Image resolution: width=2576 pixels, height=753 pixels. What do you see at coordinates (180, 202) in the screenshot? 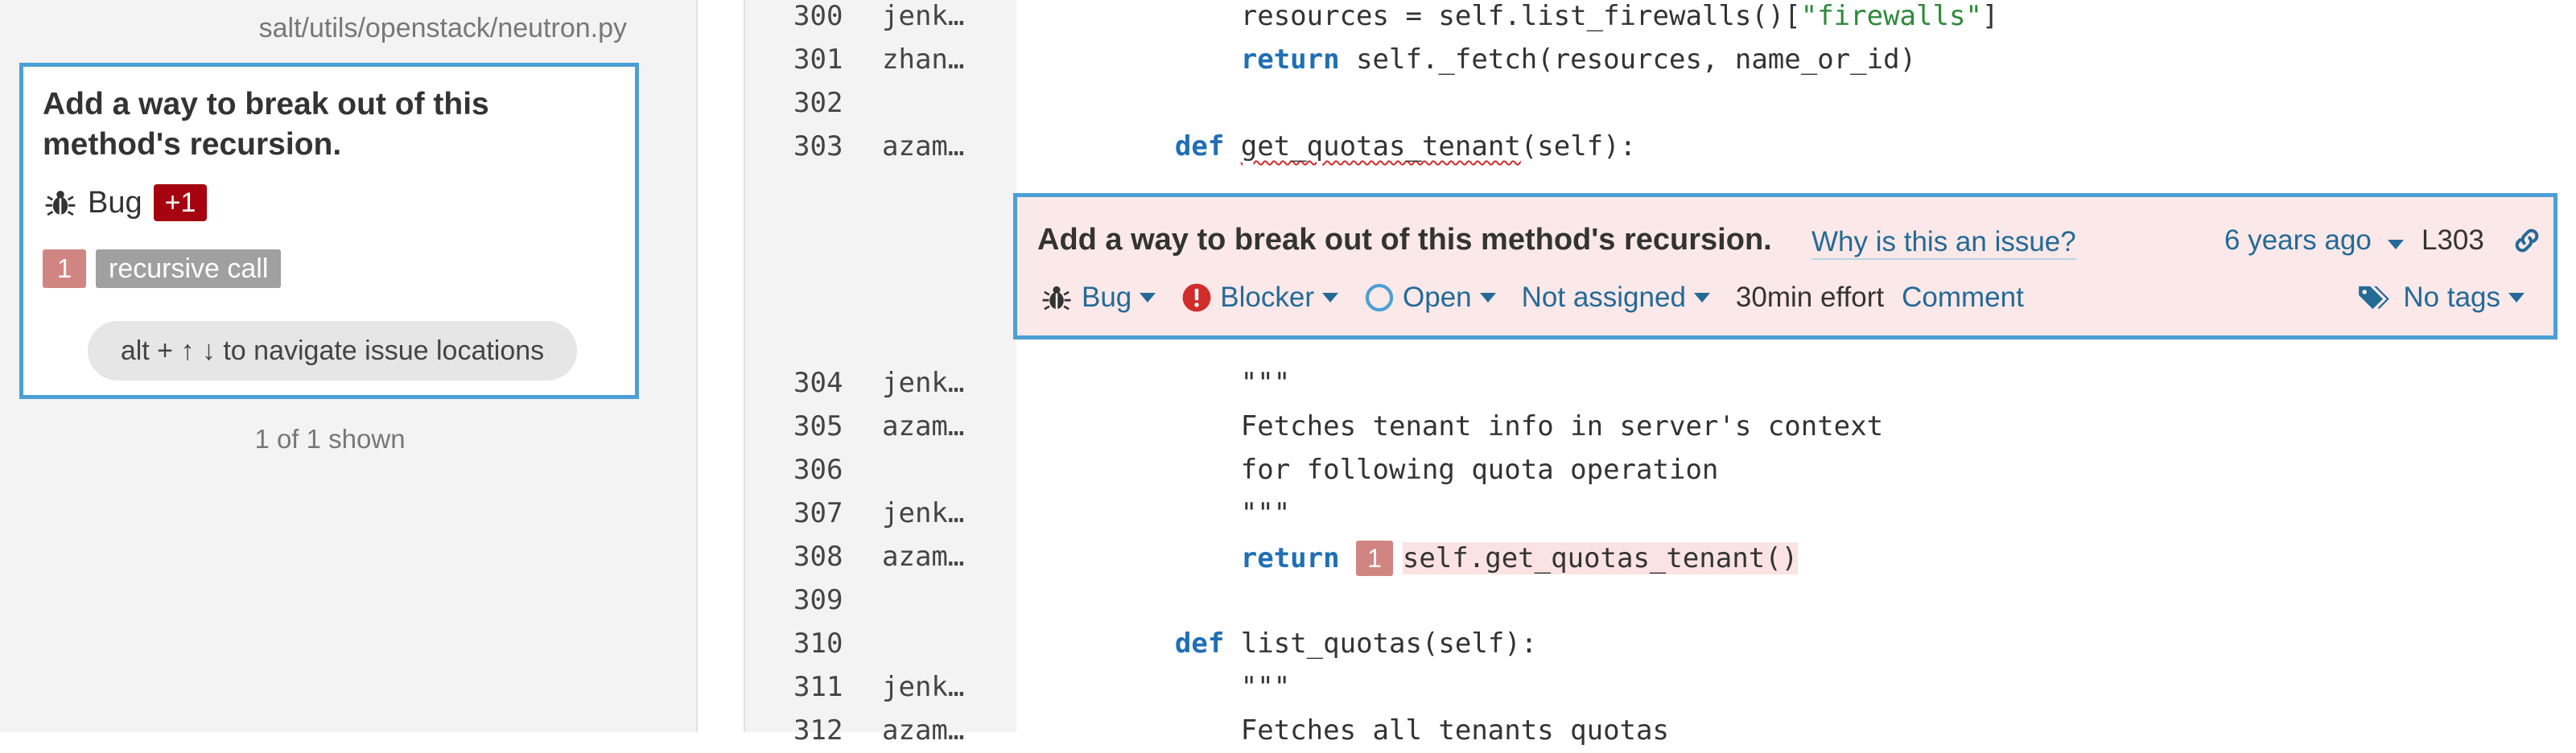
I see `plus-badge: +1` at bounding box center [180, 202].